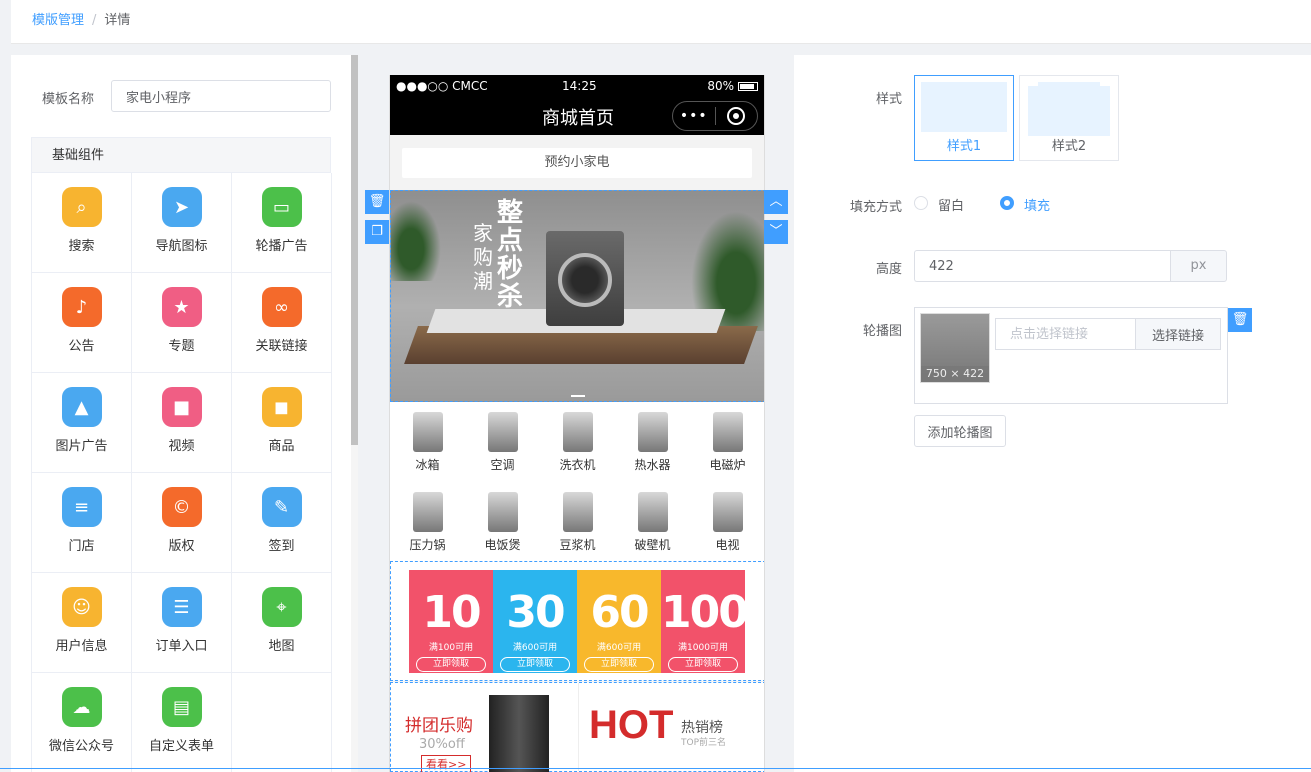  What do you see at coordinates (451, 621) in the screenshot?
I see `coupon-card: 10 满100可用 立即领取` at bounding box center [451, 621].